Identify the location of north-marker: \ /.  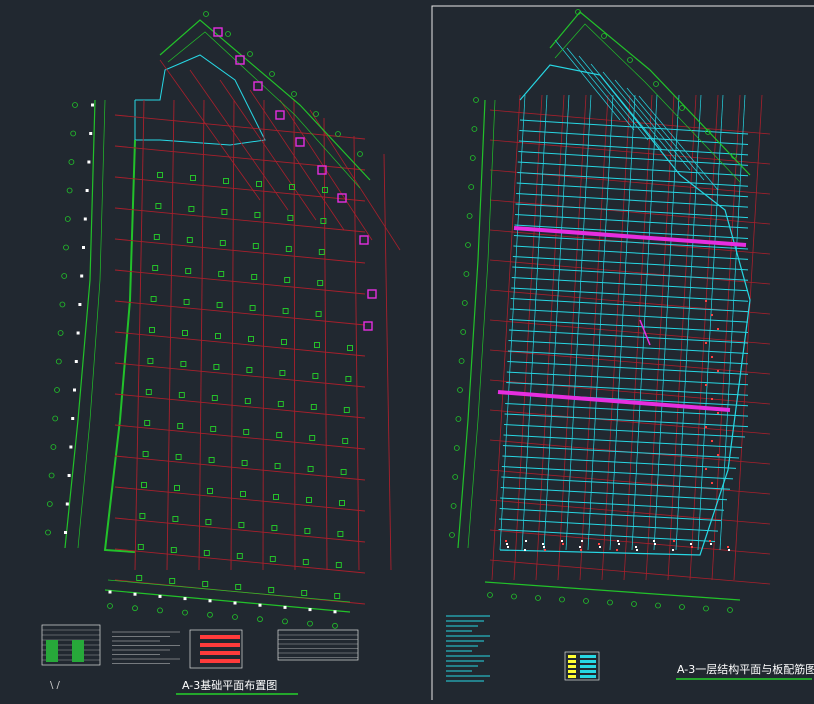
(55, 685).